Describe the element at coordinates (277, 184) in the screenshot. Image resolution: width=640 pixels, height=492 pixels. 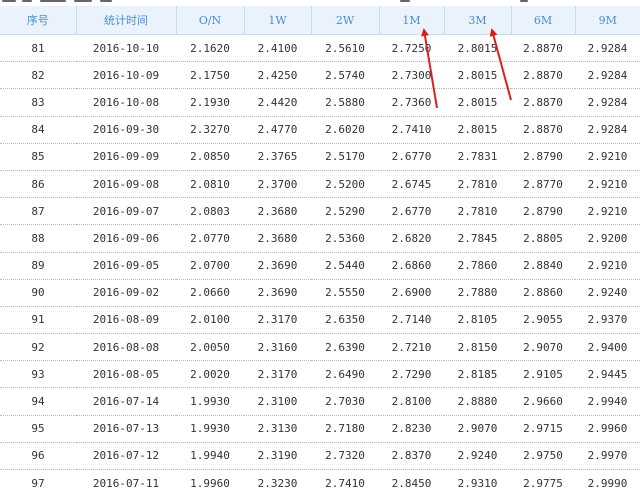
I see `cell-col-1w: 2.3700` at that location.